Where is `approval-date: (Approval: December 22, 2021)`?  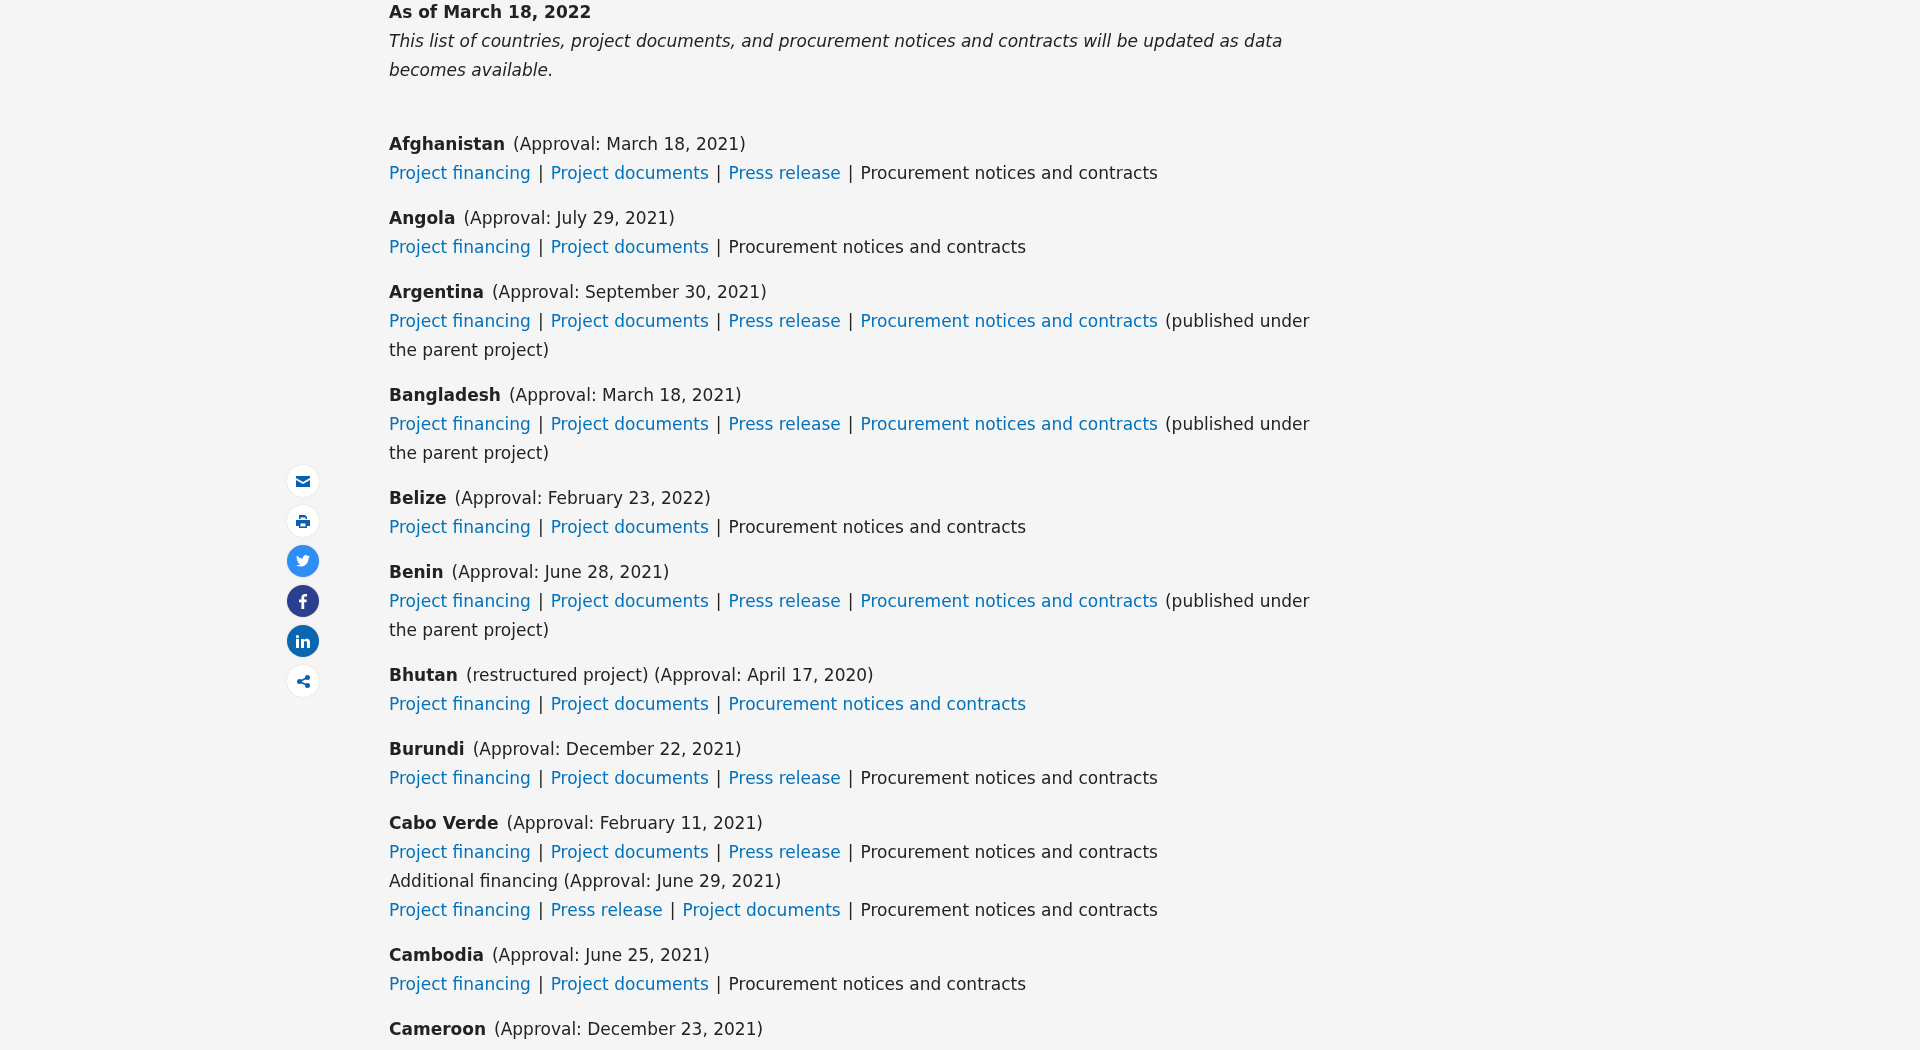 approval-date: (Approval: December 22, 2021) is located at coordinates (607, 749).